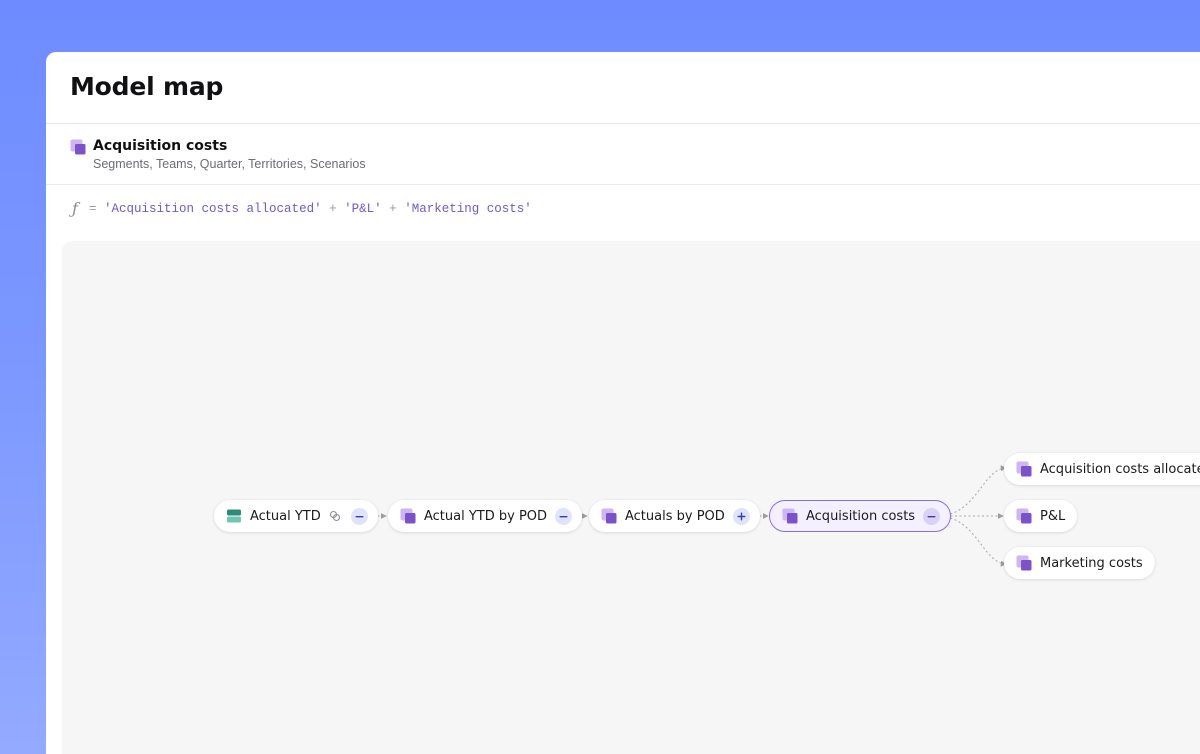 The height and width of the screenshot is (754, 1200). Describe the element at coordinates (1053, 516) in the screenshot. I see `node-label: P&L` at that location.